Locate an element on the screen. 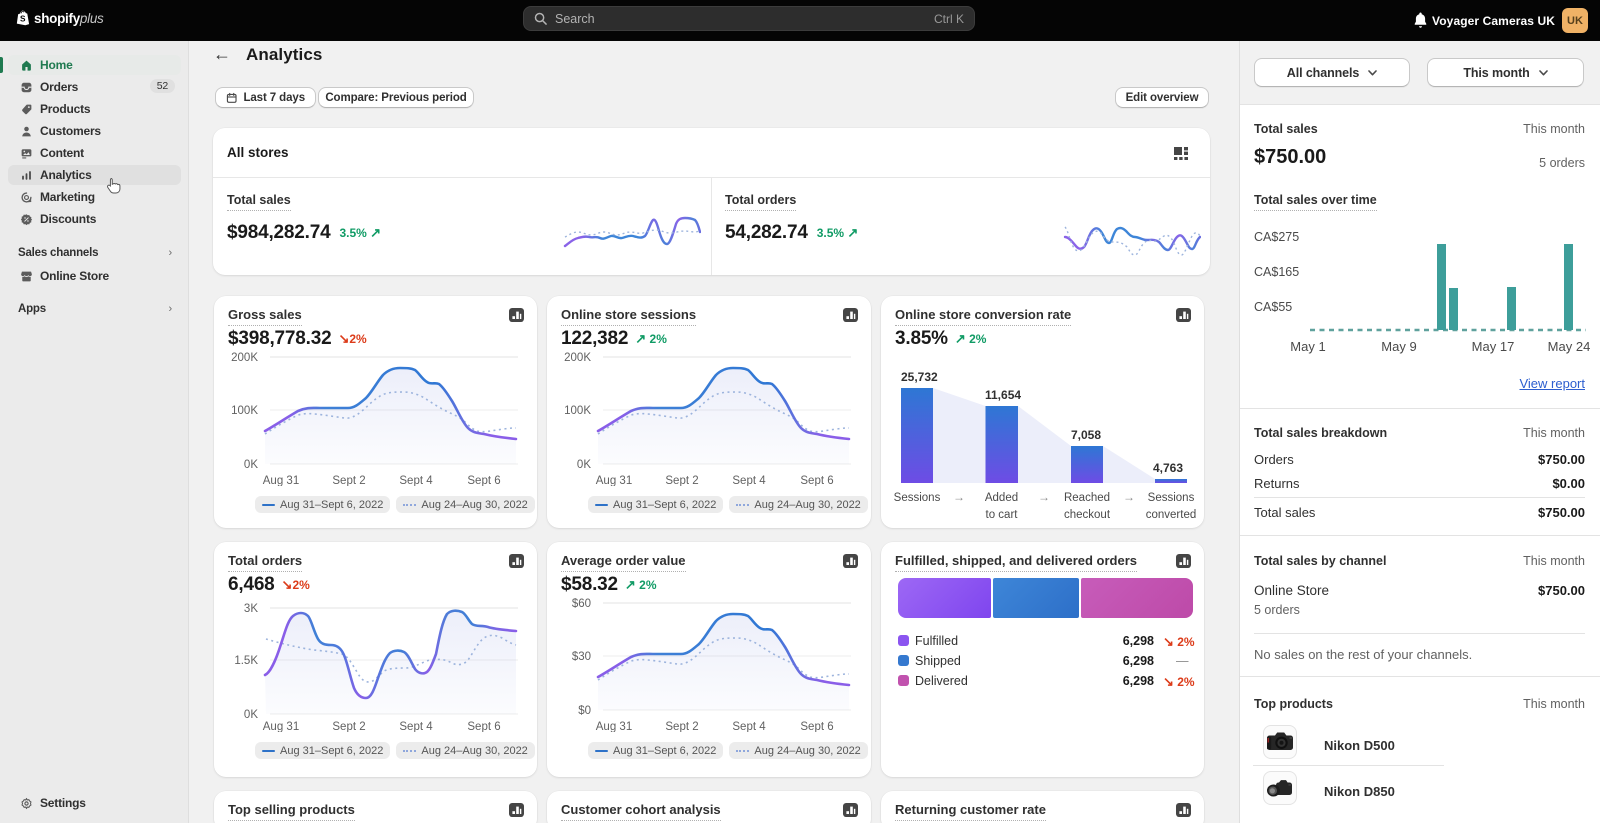 The image size is (1600, 823). svg-text: checkout is located at coordinates (1087, 515).